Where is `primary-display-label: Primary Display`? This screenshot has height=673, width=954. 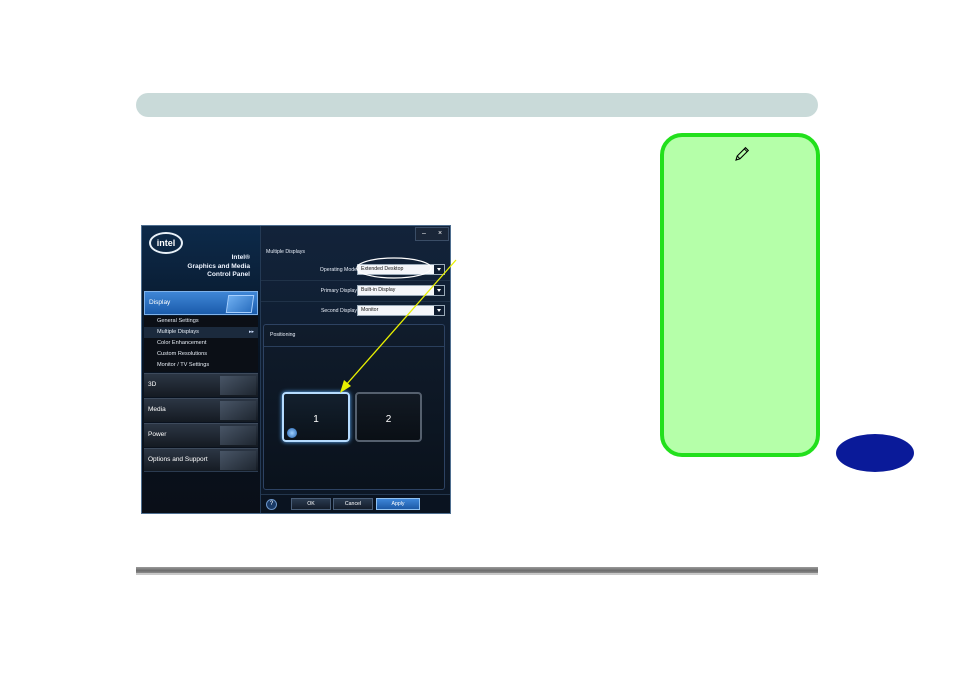
primary-display-label: Primary Display is located at coordinates (338, 291).